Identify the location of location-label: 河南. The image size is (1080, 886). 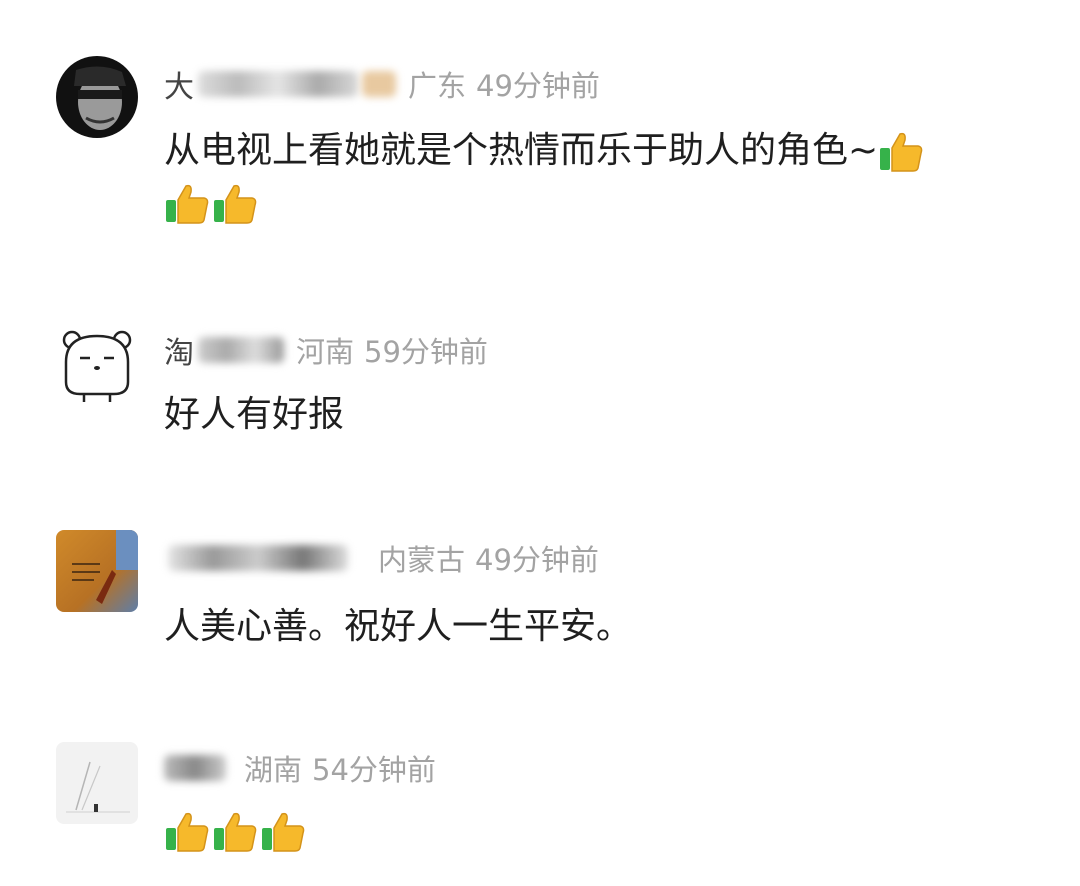
(325, 352).